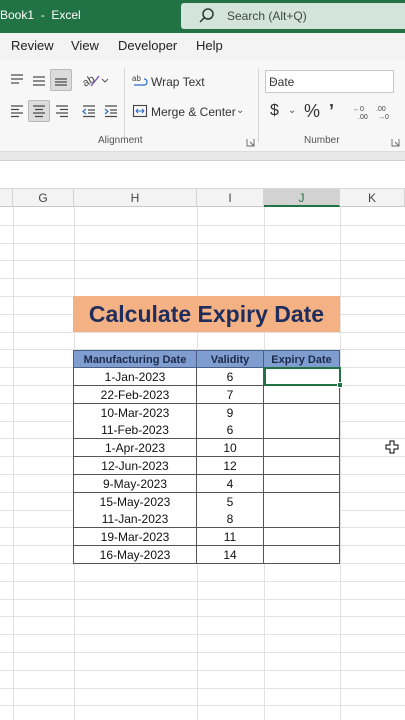 The height and width of the screenshot is (720, 405). I want to click on svg-text: →0, so click(383, 117).